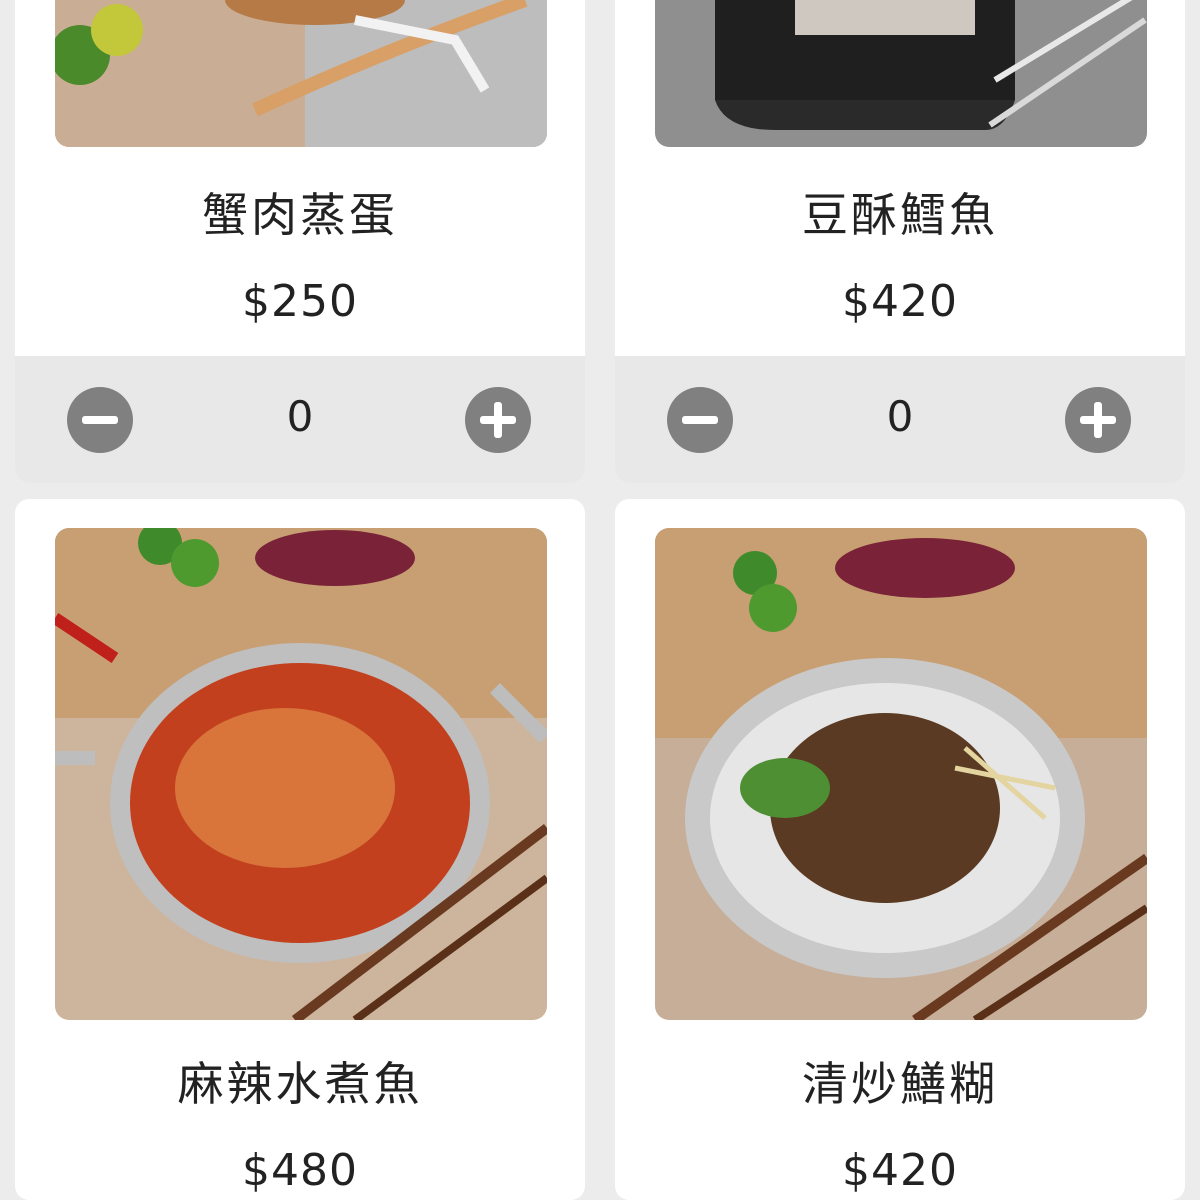  I want to click on dish-name: 麻辣水煮魚, so click(300, 1084).